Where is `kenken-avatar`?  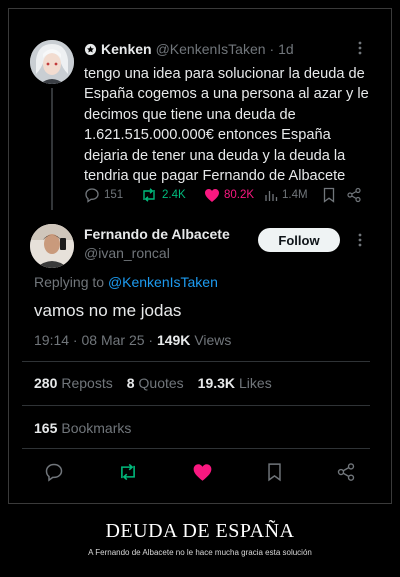
kenken-avatar is located at coordinates (52, 62).